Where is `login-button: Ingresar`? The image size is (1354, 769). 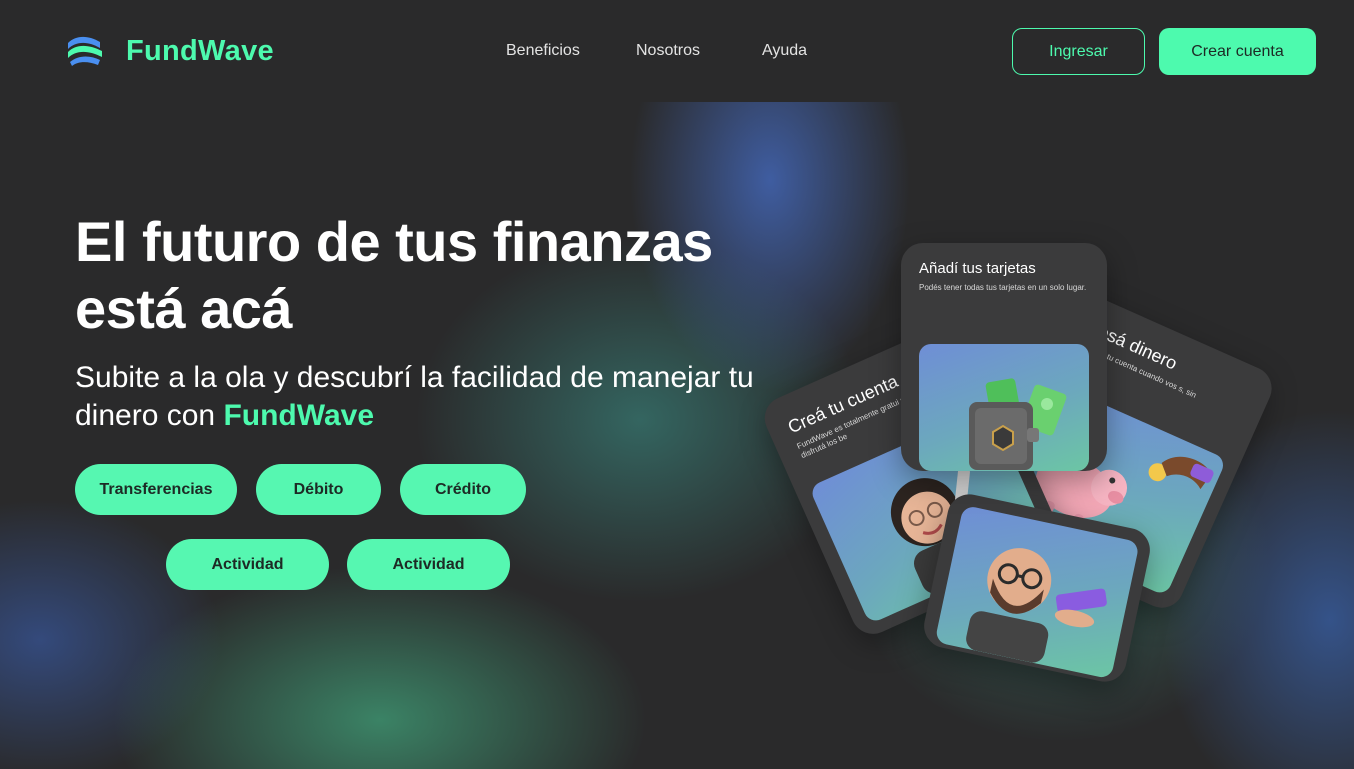
login-button: Ingresar is located at coordinates (1078, 51).